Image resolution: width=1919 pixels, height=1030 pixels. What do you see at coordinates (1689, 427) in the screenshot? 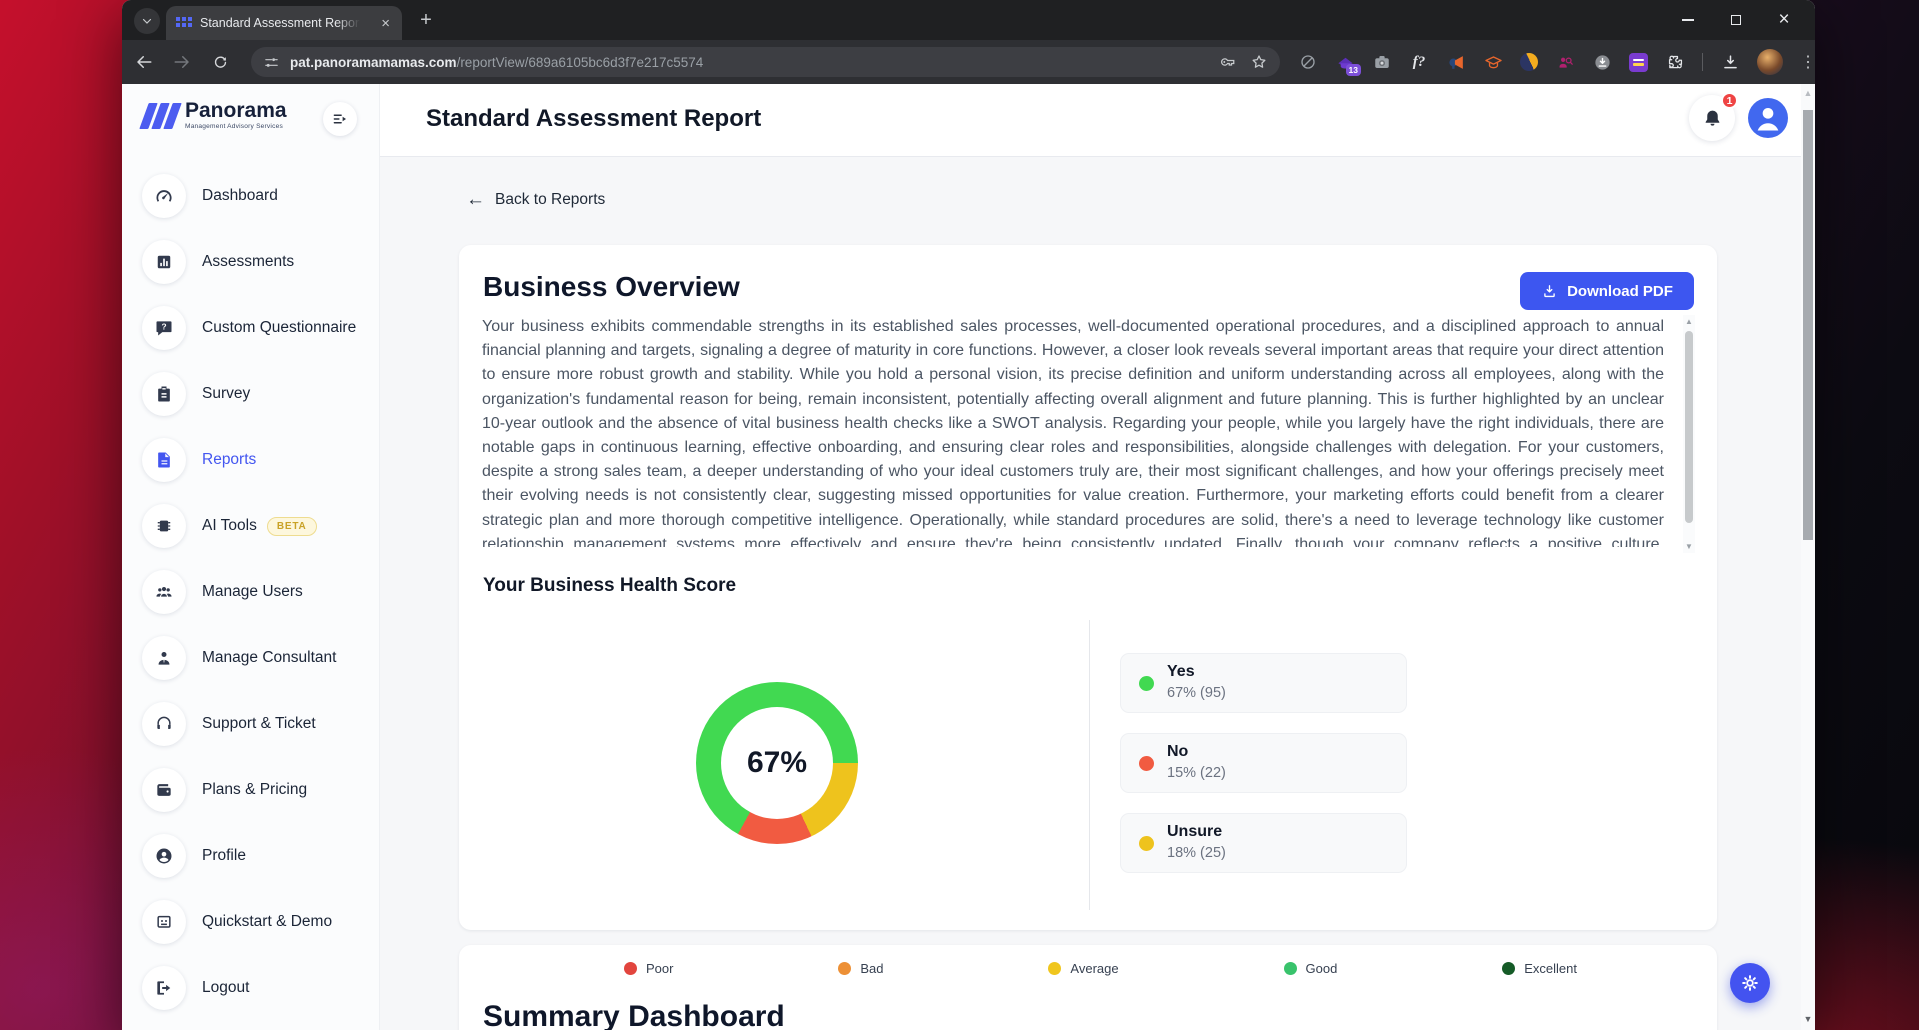
I see `paragraph-scrollbar-thumb` at bounding box center [1689, 427].